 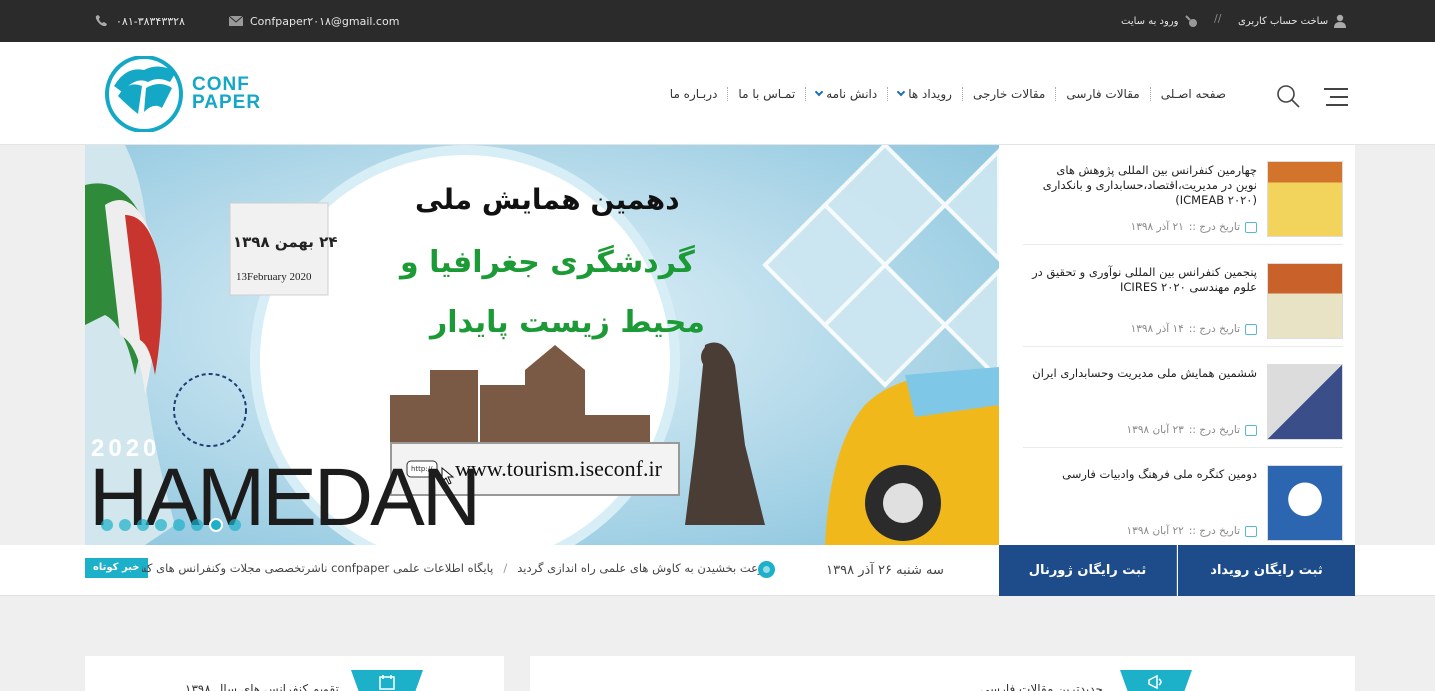 What do you see at coordinates (1157, 329) in the screenshot?
I see `date-value: ۱۴ آذر ۱۳۹۸` at bounding box center [1157, 329].